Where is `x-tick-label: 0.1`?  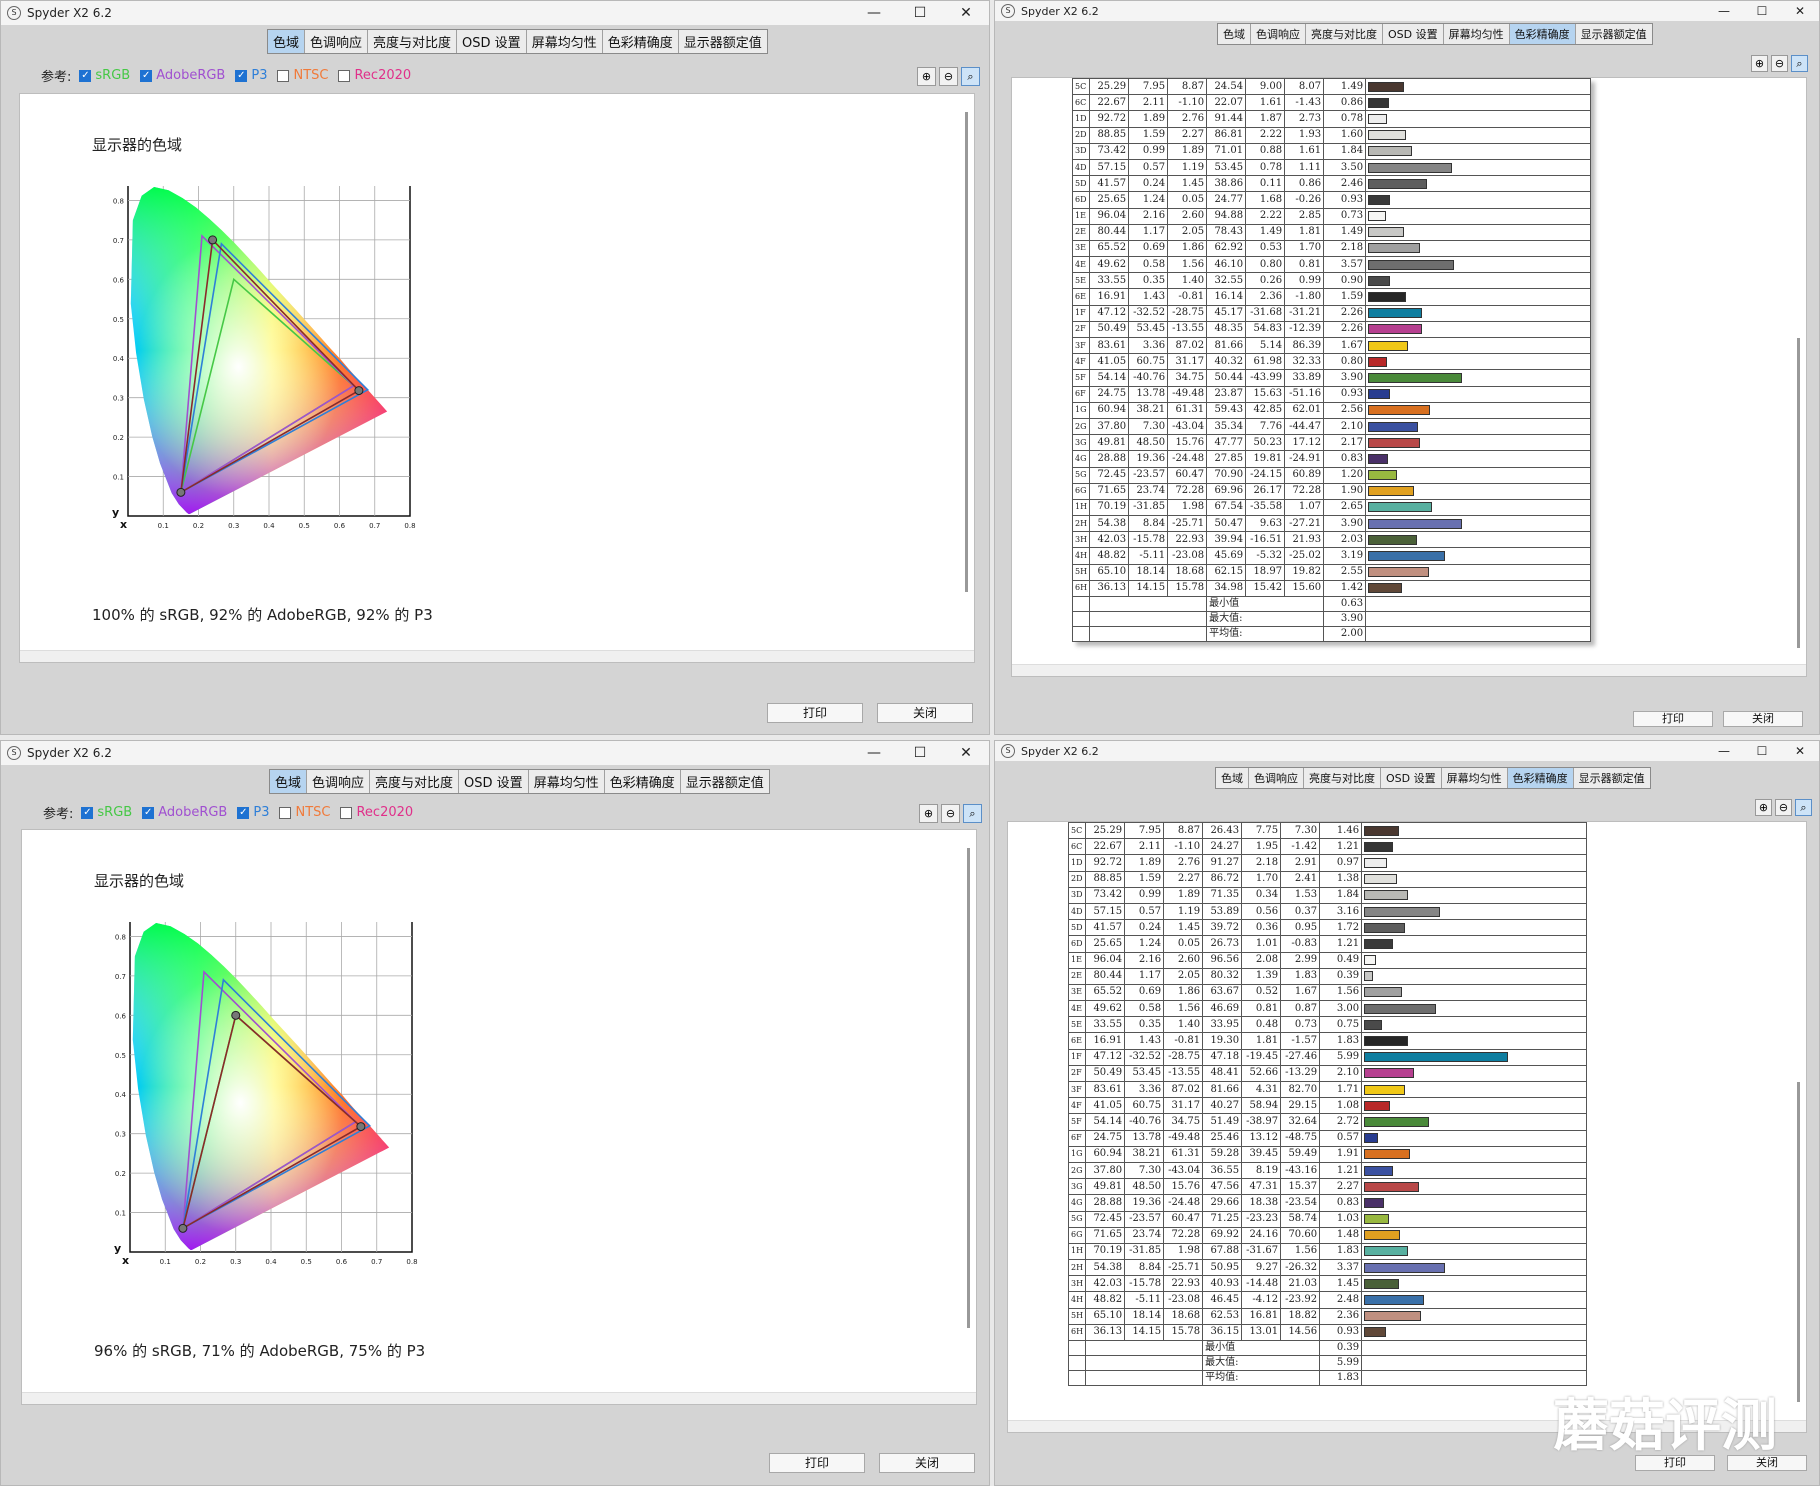 x-tick-label: 0.1 is located at coordinates (163, 526).